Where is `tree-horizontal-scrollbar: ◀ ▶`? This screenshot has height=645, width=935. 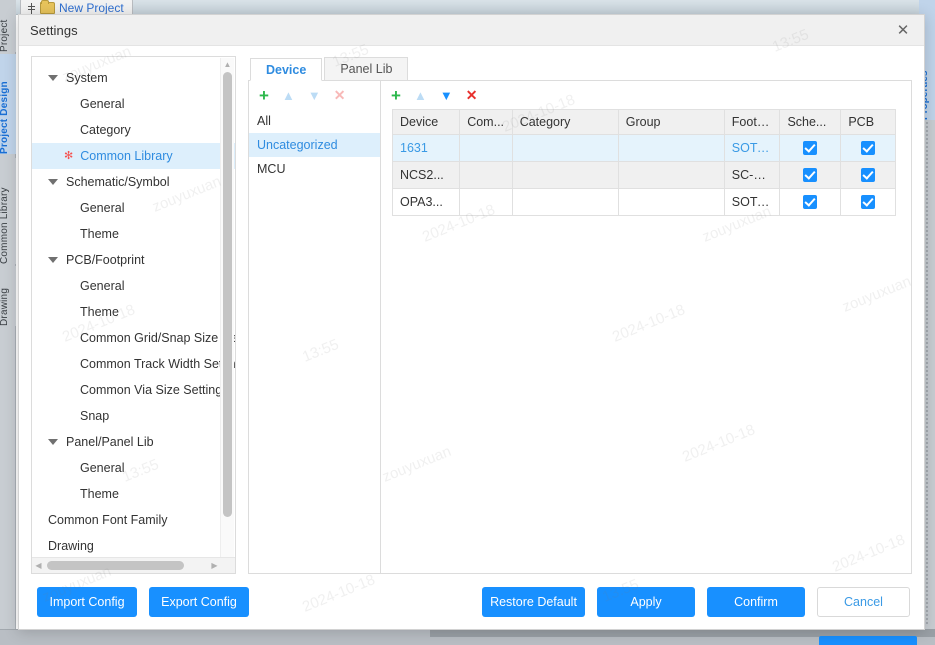 tree-horizontal-scrollbar: ◀ ▶ is located at coordinates (133, 565).